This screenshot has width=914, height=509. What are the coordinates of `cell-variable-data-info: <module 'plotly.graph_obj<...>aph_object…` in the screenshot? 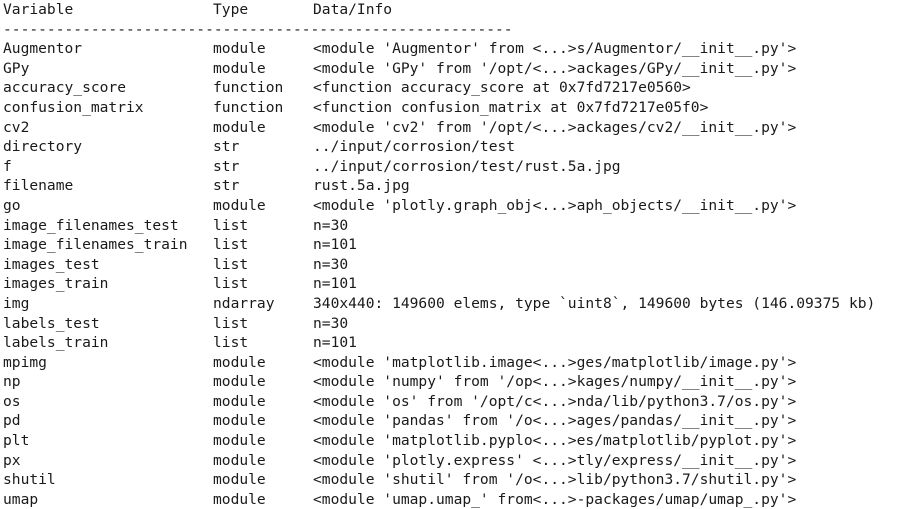 It's located at (555, 205).